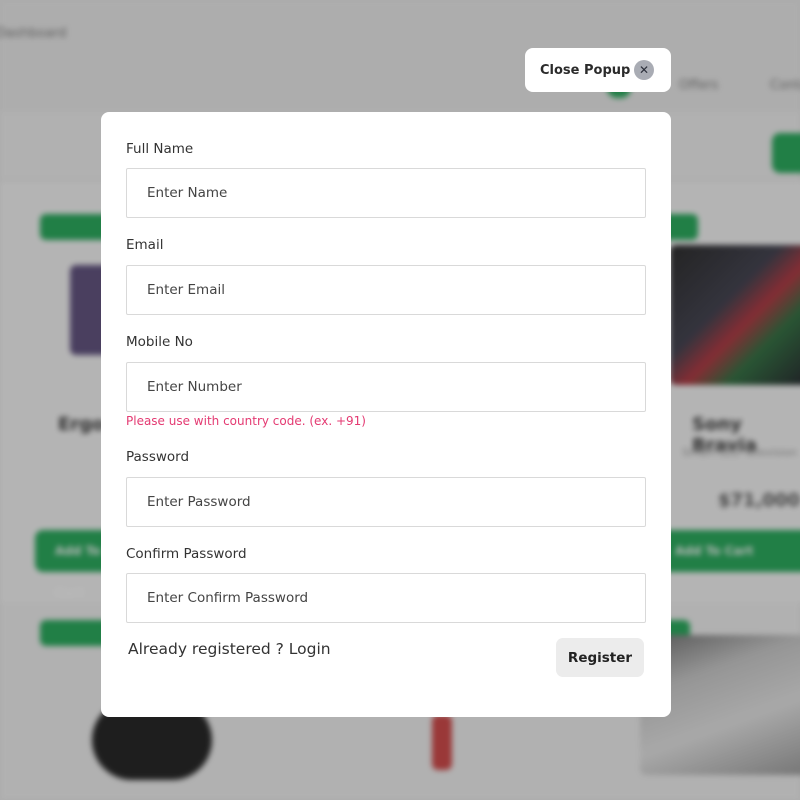 The width and height of the screenshot is (800, 800). What do you see at coordinates (386, 502) in the screenshot?
I see `password-input` at bounding box center [386, 502].